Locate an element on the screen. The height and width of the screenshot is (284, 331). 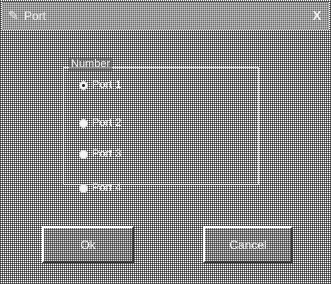
radio-port-4: Port 4 is located at coordinates (100, 188).